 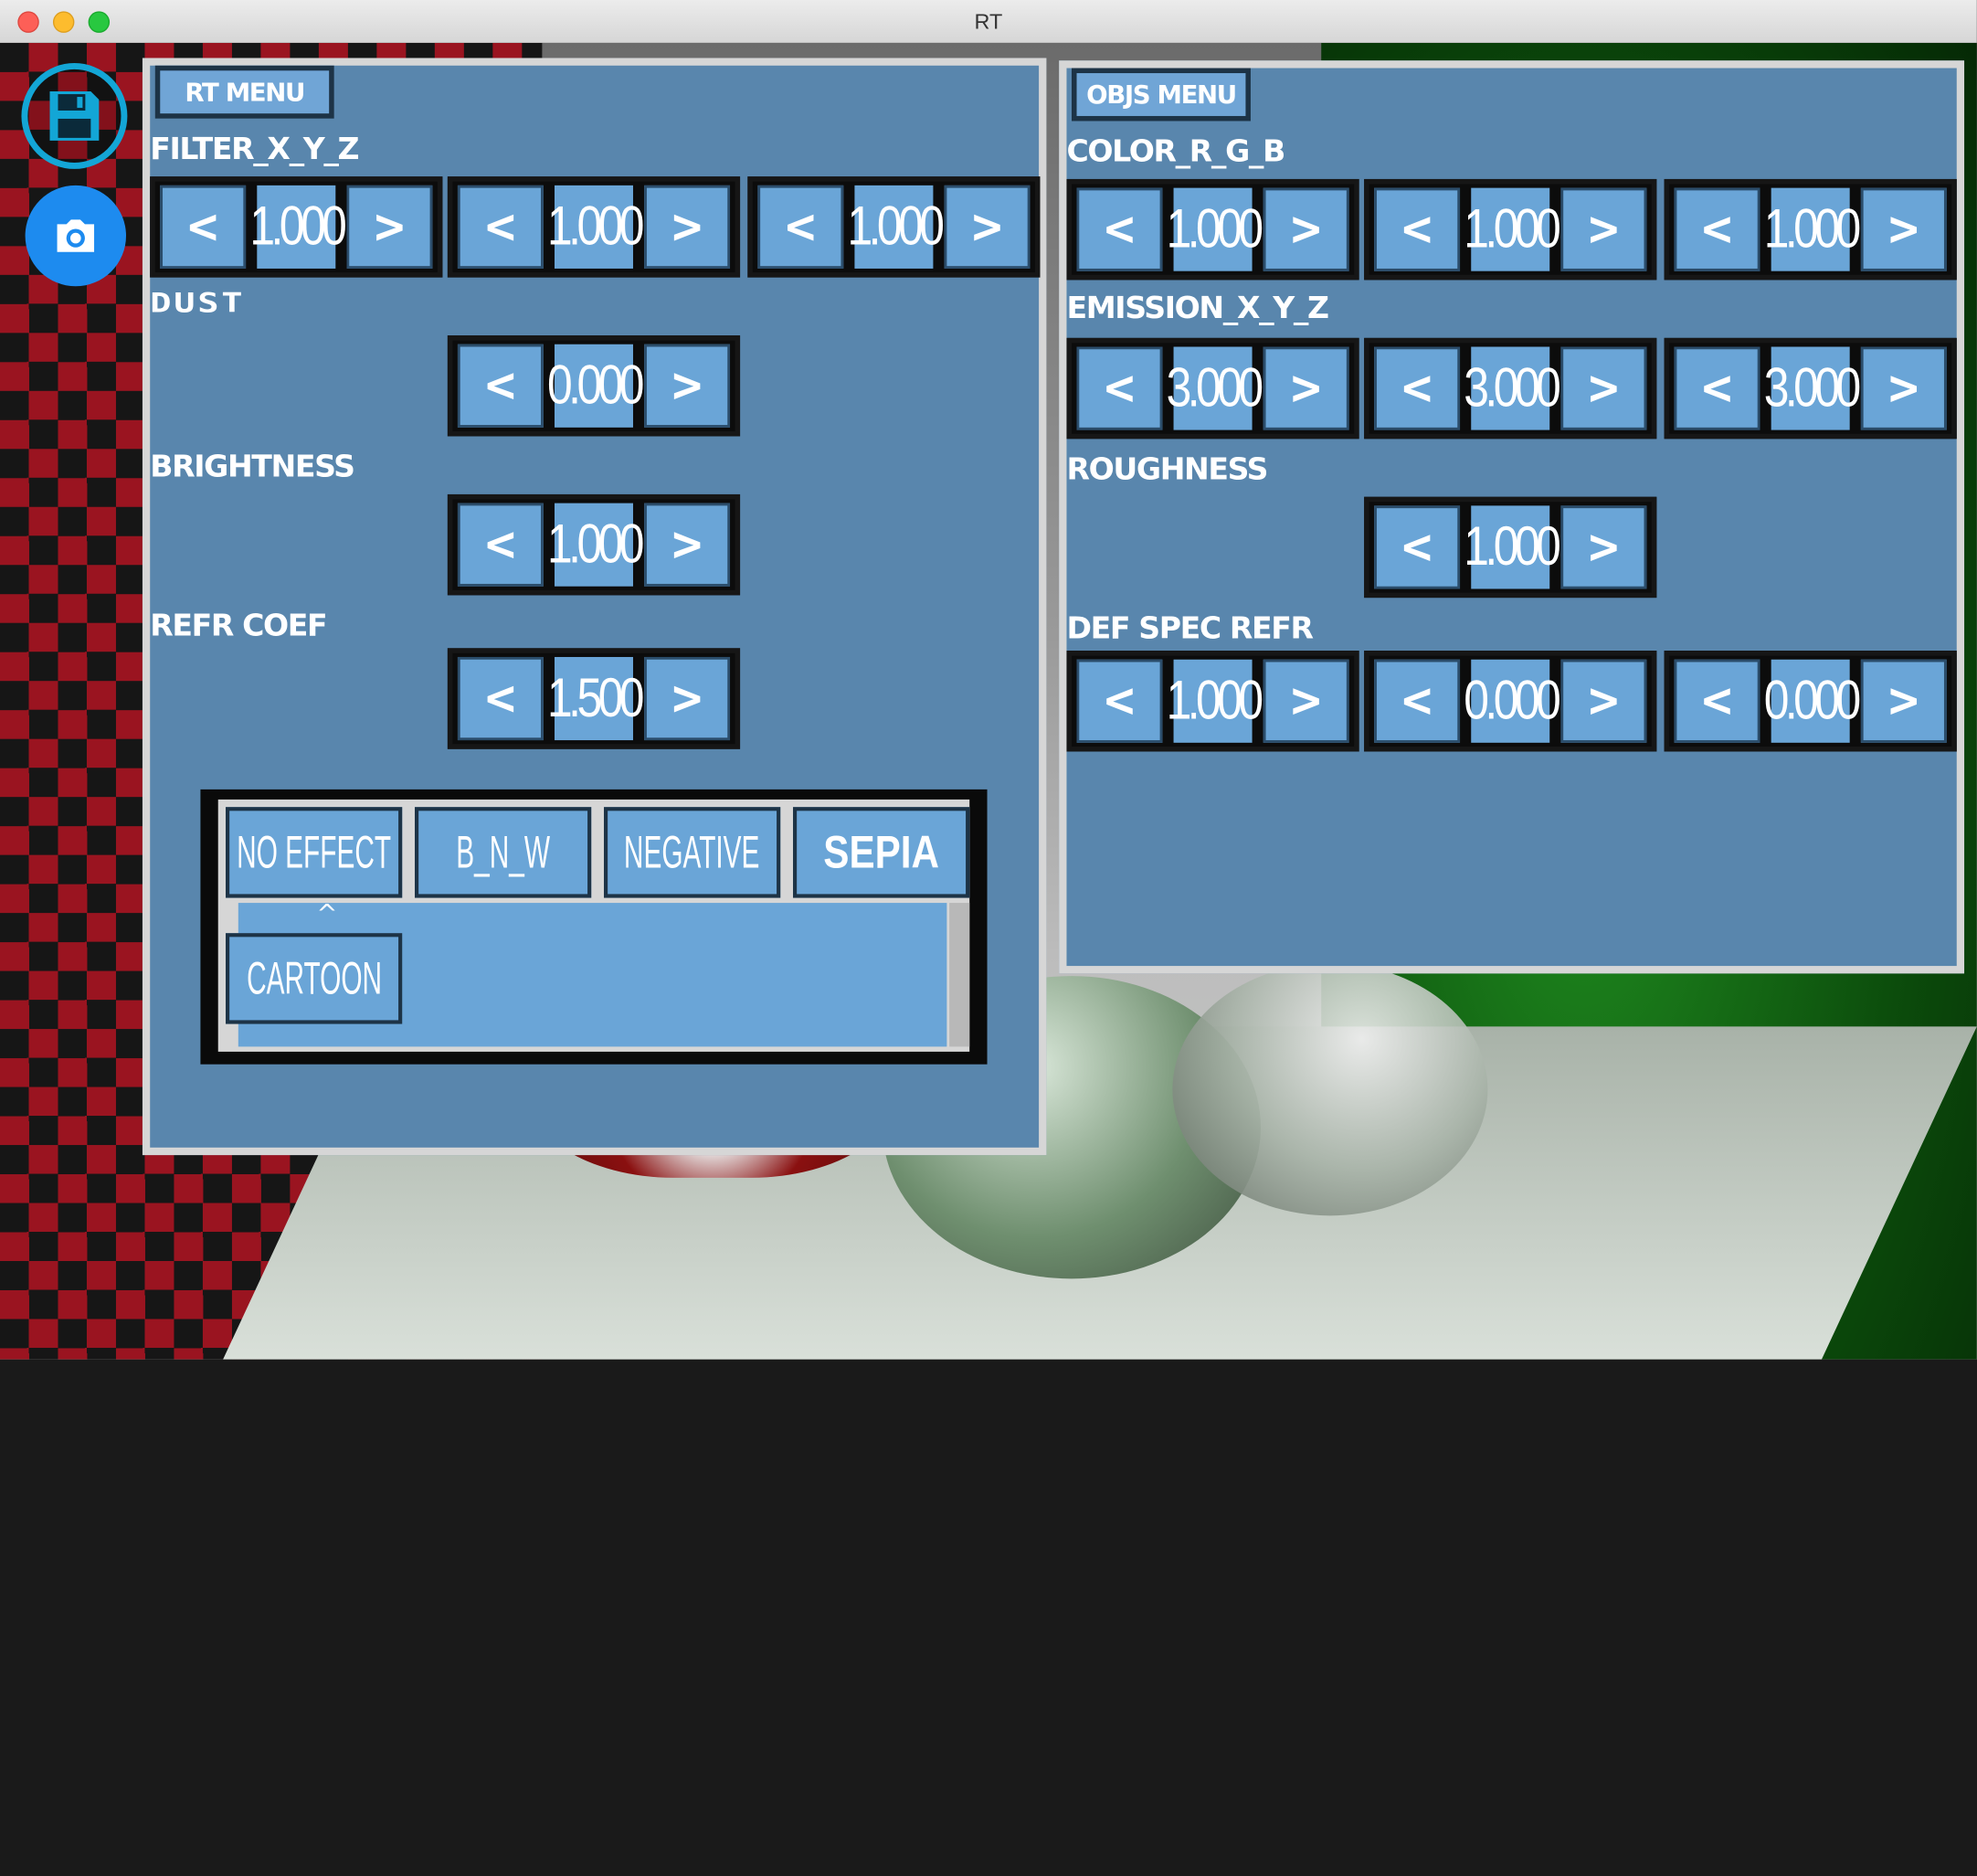 I want to click on color-g-decrement: <, so click(x=1417, y=229).